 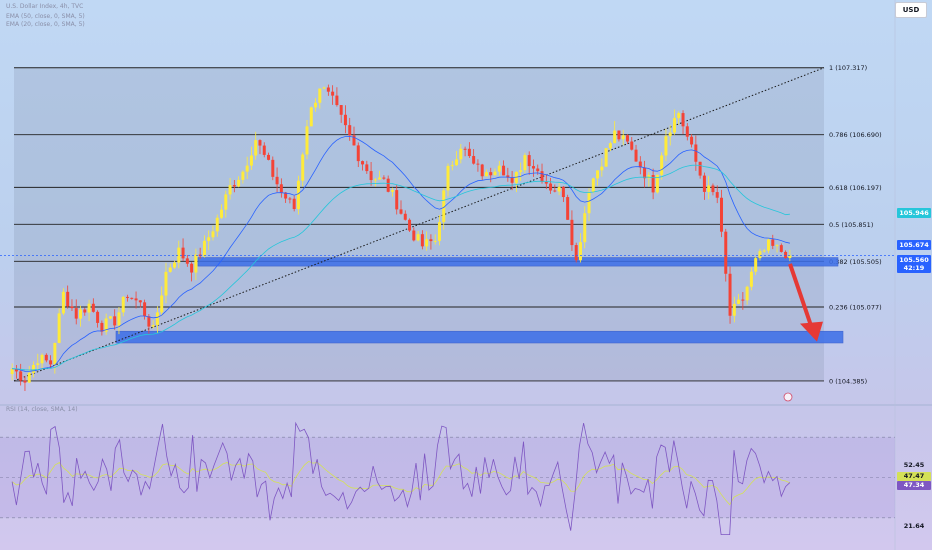 I want to click on ema20-price-tag: 105.674, so click(x=914, y=245).